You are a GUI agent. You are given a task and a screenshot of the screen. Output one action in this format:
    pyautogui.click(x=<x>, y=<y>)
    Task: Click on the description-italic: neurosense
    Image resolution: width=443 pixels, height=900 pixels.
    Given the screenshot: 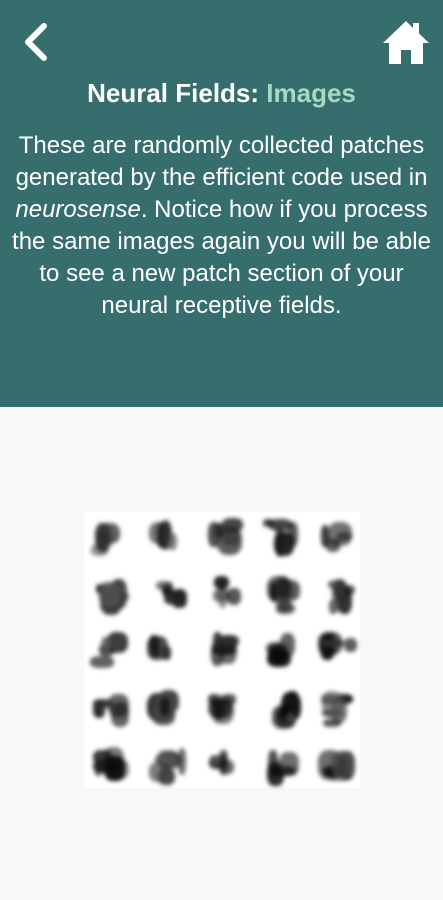 What is the action you would take?
    pyautogui.click(x=78, y=209)
    